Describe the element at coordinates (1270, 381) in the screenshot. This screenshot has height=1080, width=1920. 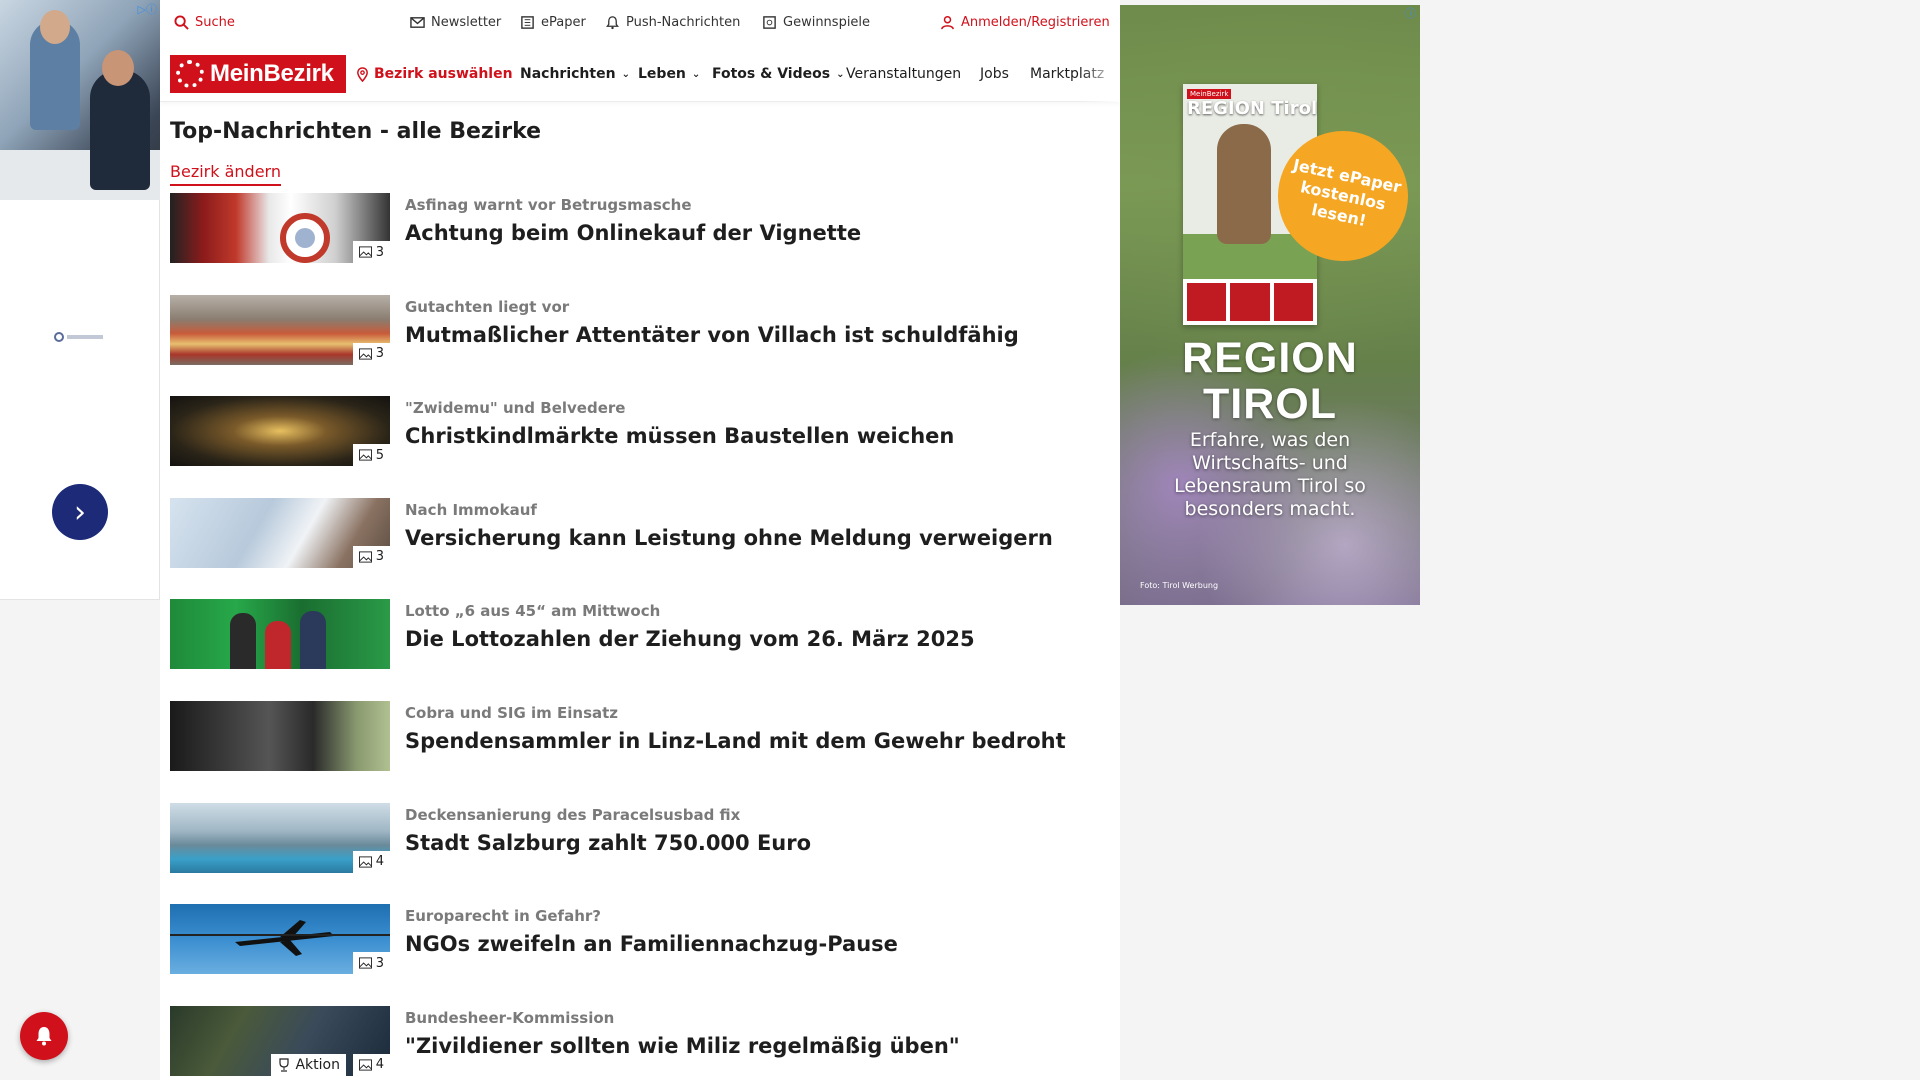
I see `ad-headline: REGION TIROL` at that location.